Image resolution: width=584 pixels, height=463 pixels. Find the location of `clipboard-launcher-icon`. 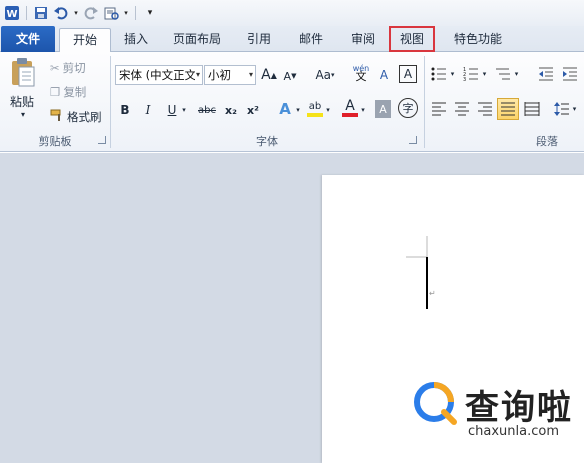

clipboard-launcher-icon is located at coordinates (102, 140).